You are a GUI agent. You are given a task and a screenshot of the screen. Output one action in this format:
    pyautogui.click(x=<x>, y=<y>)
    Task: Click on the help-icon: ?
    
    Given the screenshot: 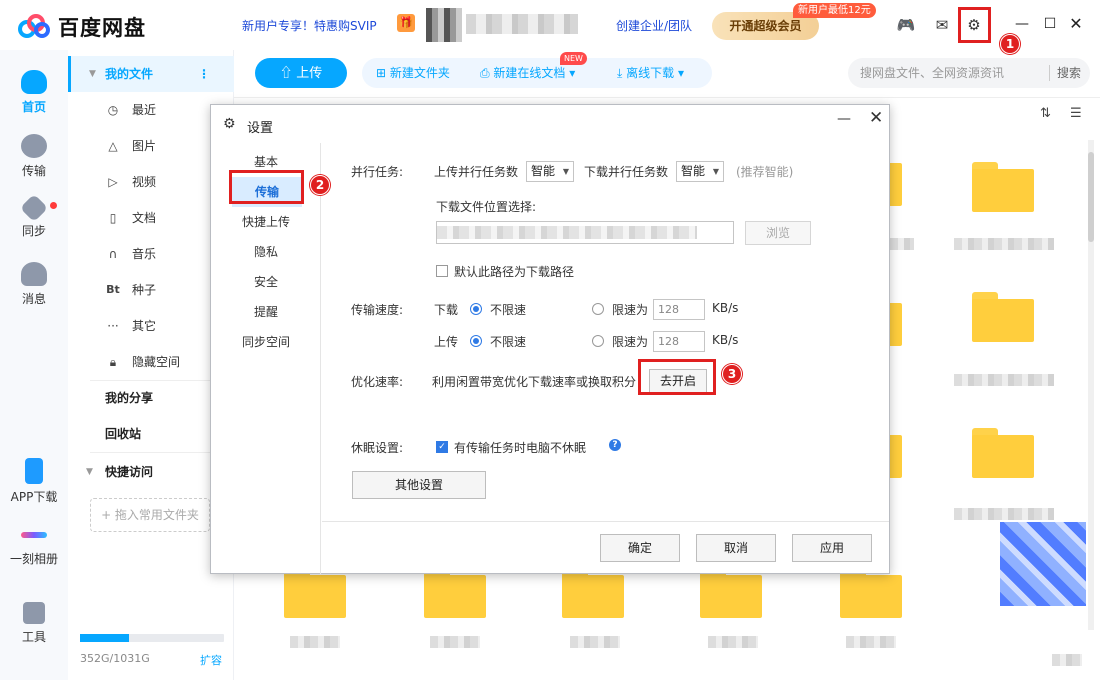 What is the action you would take?
    pyautogui.click(x=615, y=445)
    